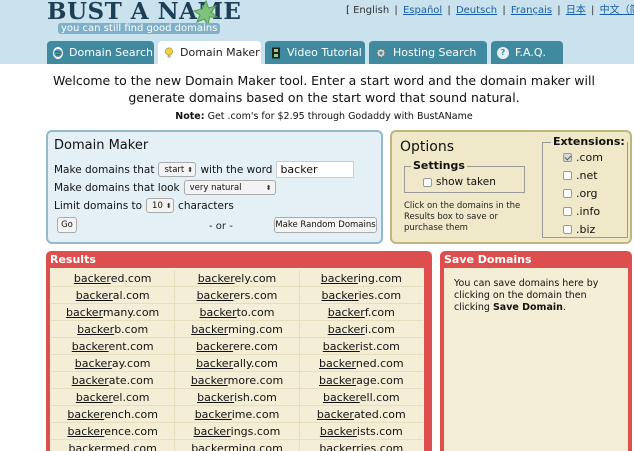  Describe the element at coordinates (361, 414) in the screenshot. I see `result-domain: backerated.com` at that location.